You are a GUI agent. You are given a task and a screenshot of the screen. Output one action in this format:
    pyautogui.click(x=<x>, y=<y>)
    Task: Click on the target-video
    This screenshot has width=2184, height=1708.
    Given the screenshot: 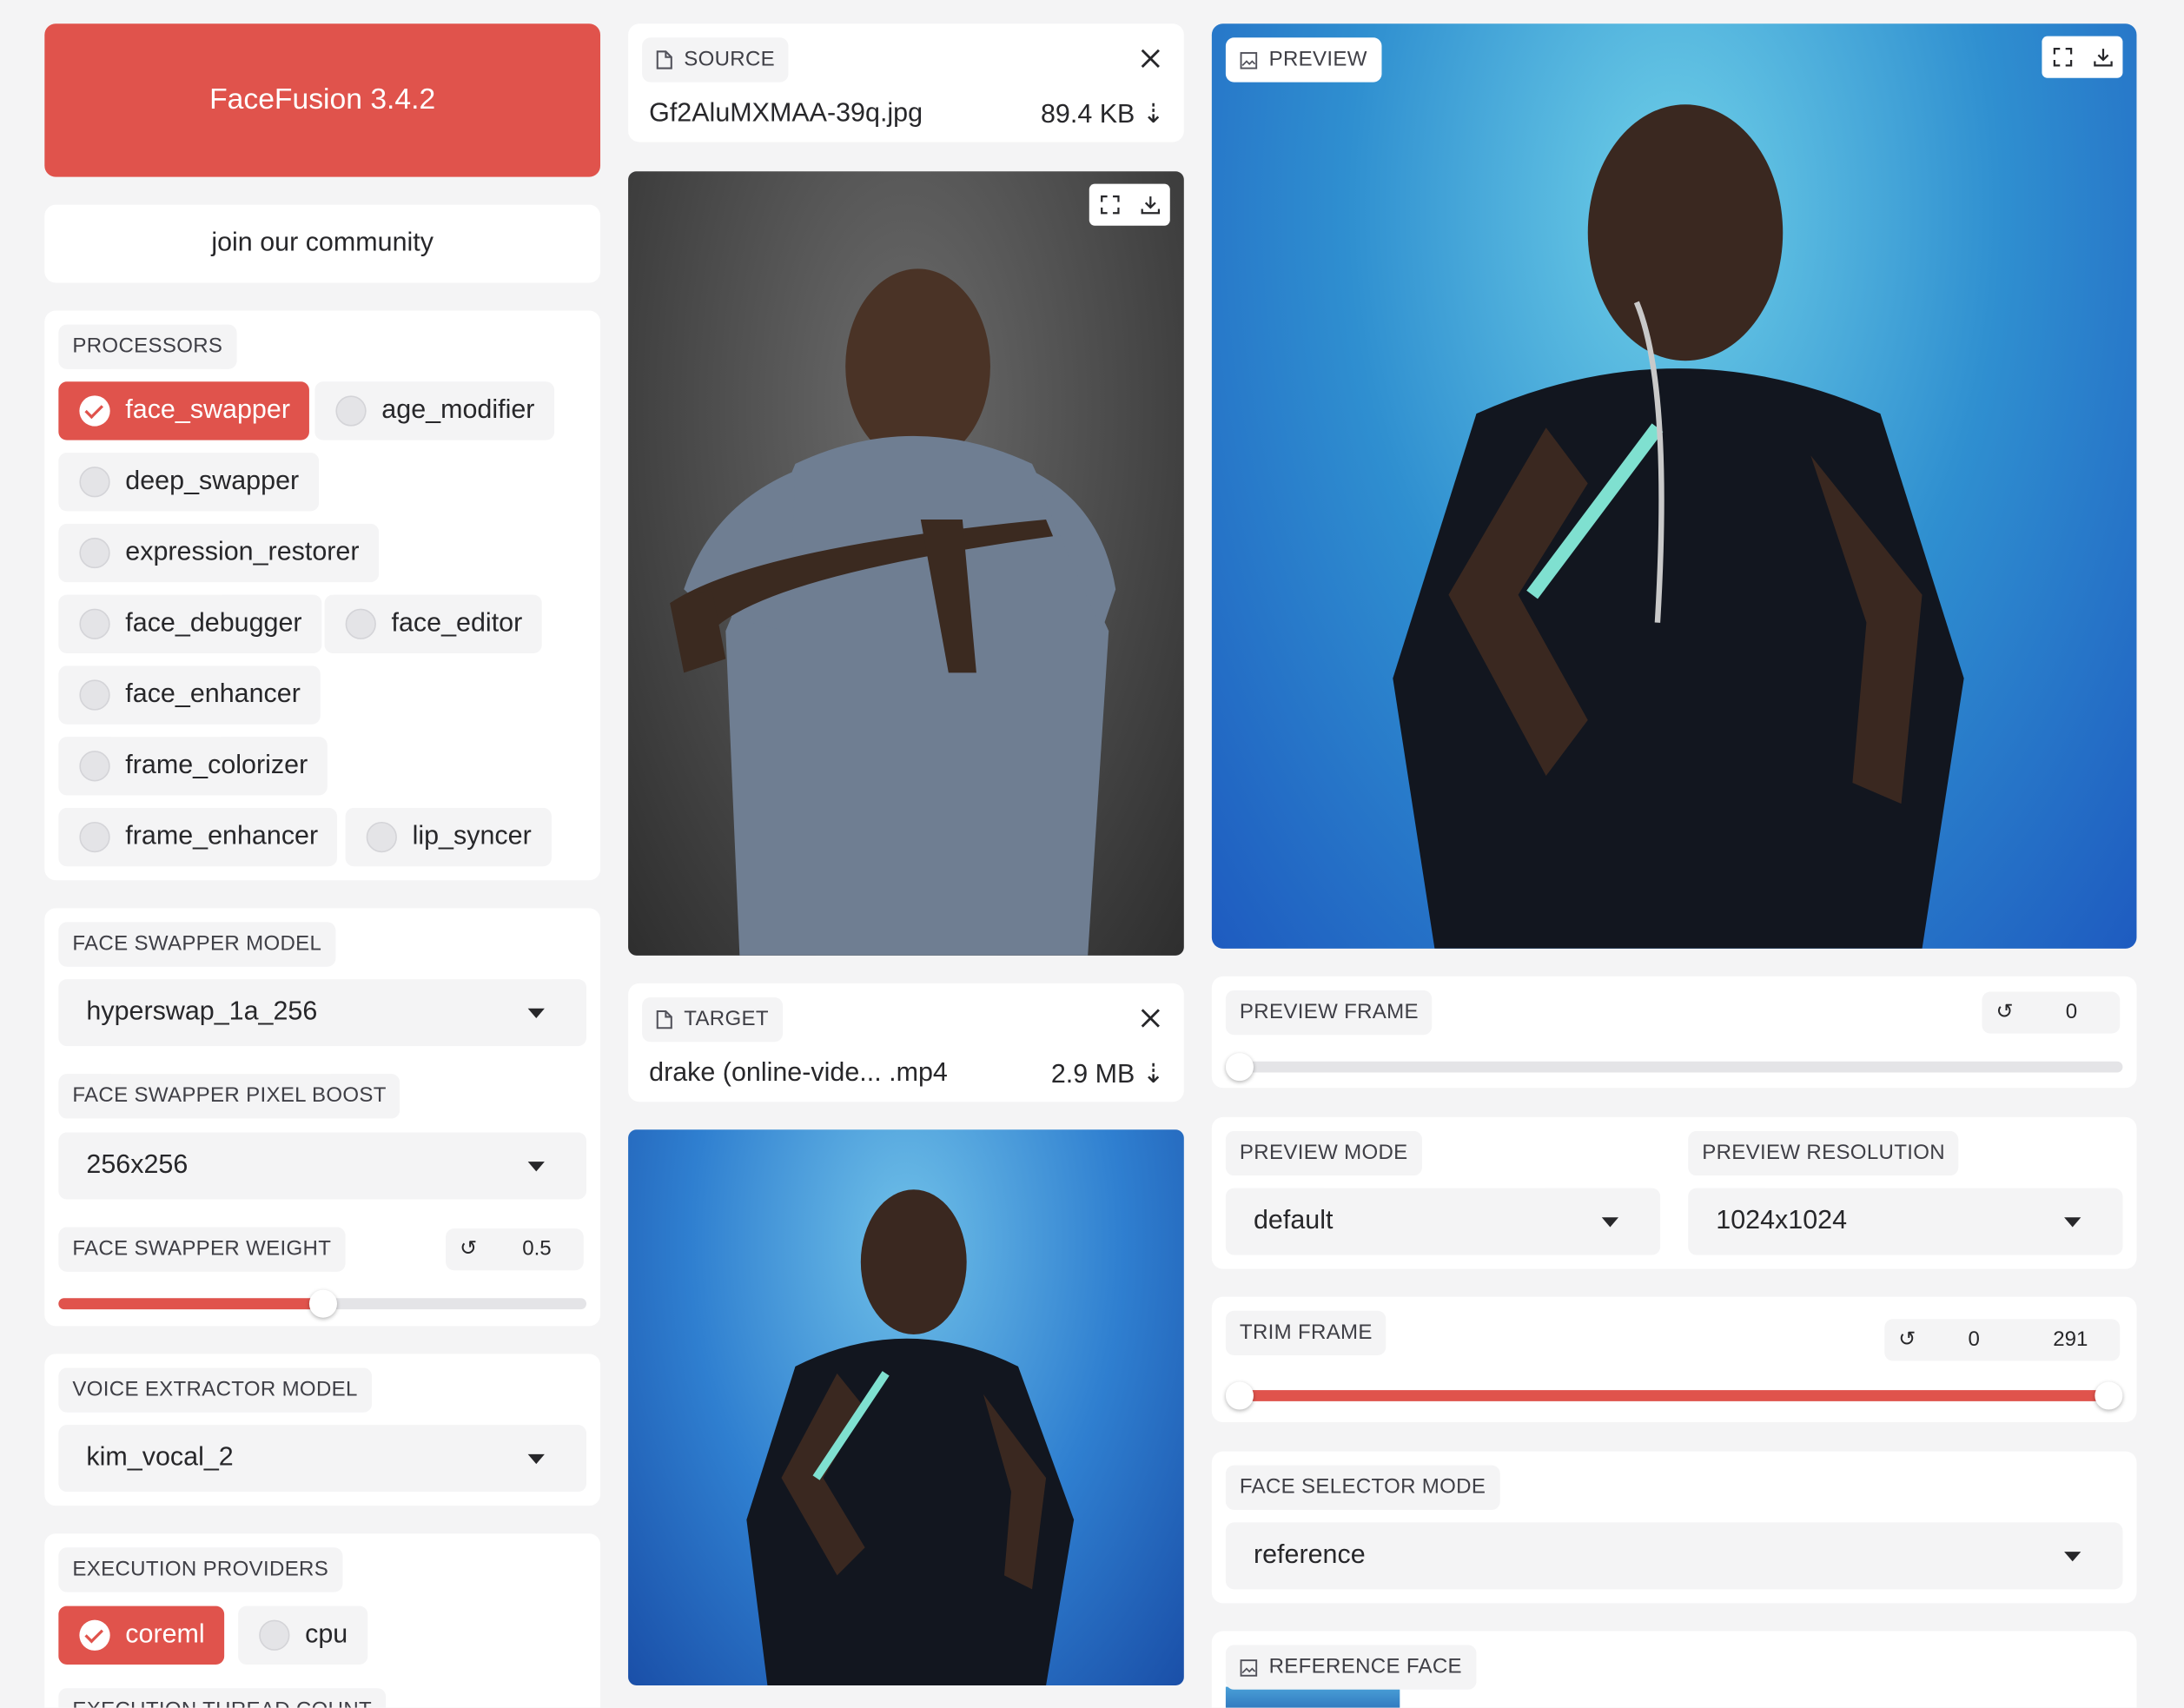 What is the action you would take?
    pyautogui.click(x=906, y=1407)
    